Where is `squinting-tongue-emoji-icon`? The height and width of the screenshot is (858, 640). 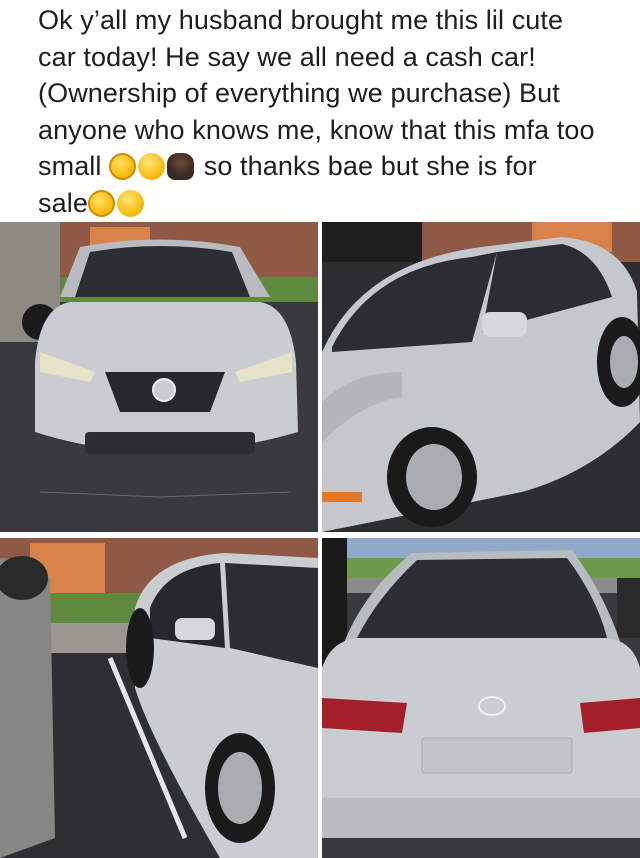
squinting-tongue-emoji-icon is located at coordinates (130, 203).